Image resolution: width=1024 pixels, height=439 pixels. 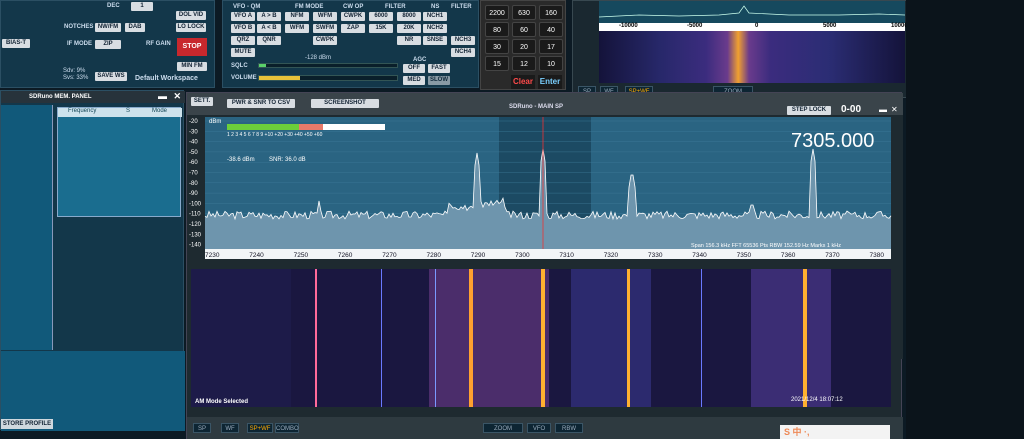 I want to click on main-minimize-icon: ▬, so click(x=883, y=109).